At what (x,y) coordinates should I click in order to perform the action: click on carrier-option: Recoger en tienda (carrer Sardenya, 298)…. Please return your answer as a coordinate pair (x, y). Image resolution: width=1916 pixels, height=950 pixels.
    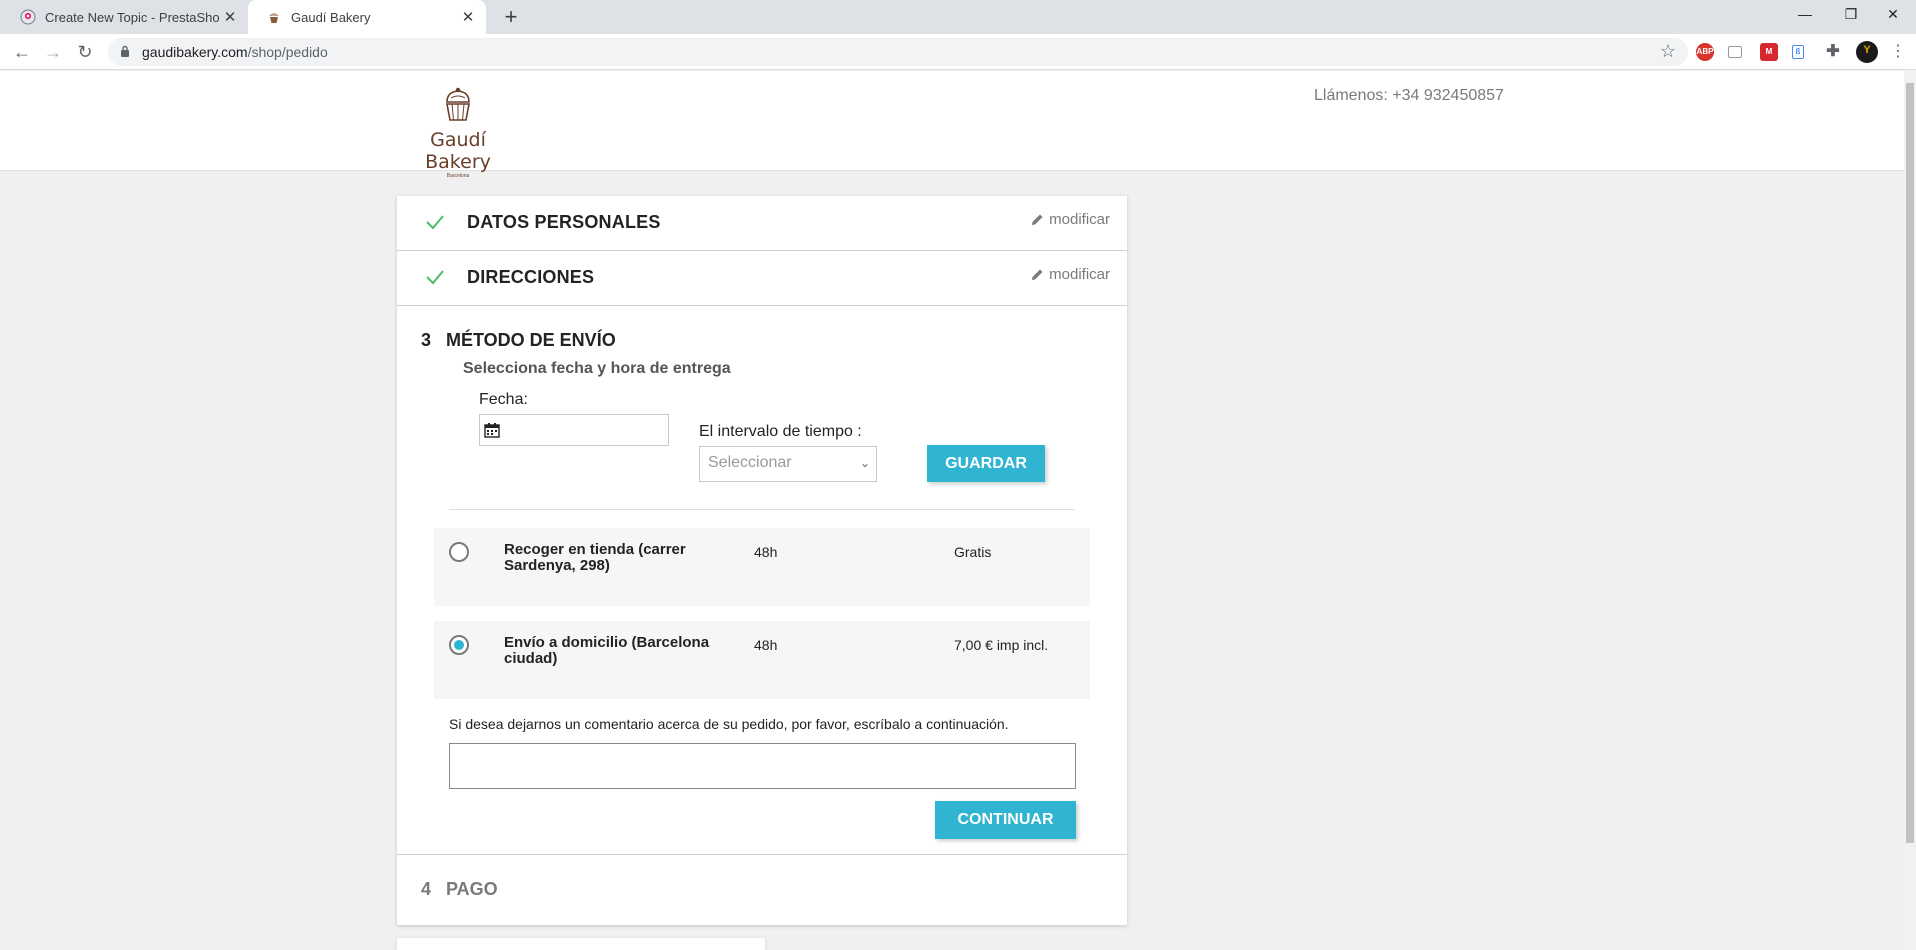
    Looking at the image, I should click on (762, 567).